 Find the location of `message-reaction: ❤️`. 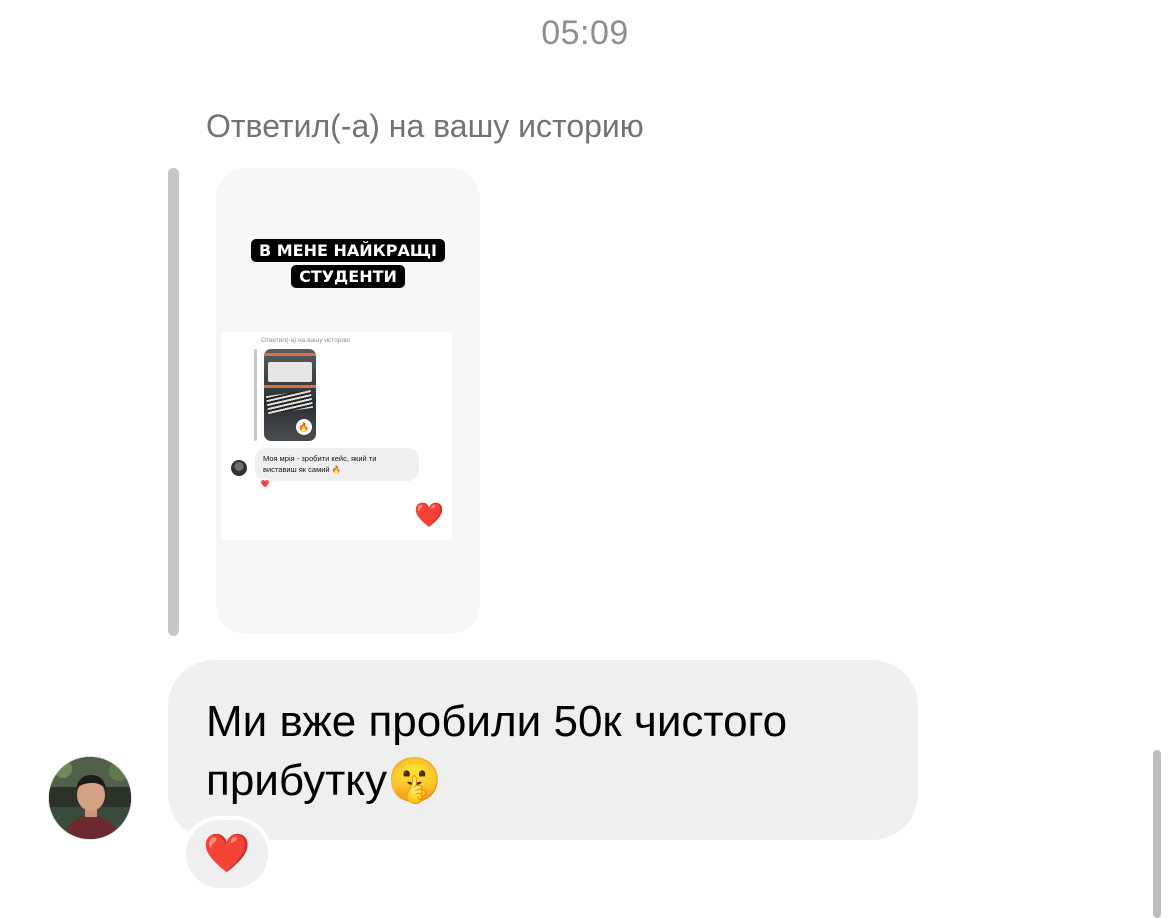

message-reaction: ❤️ is located at coordinates (227, 854).